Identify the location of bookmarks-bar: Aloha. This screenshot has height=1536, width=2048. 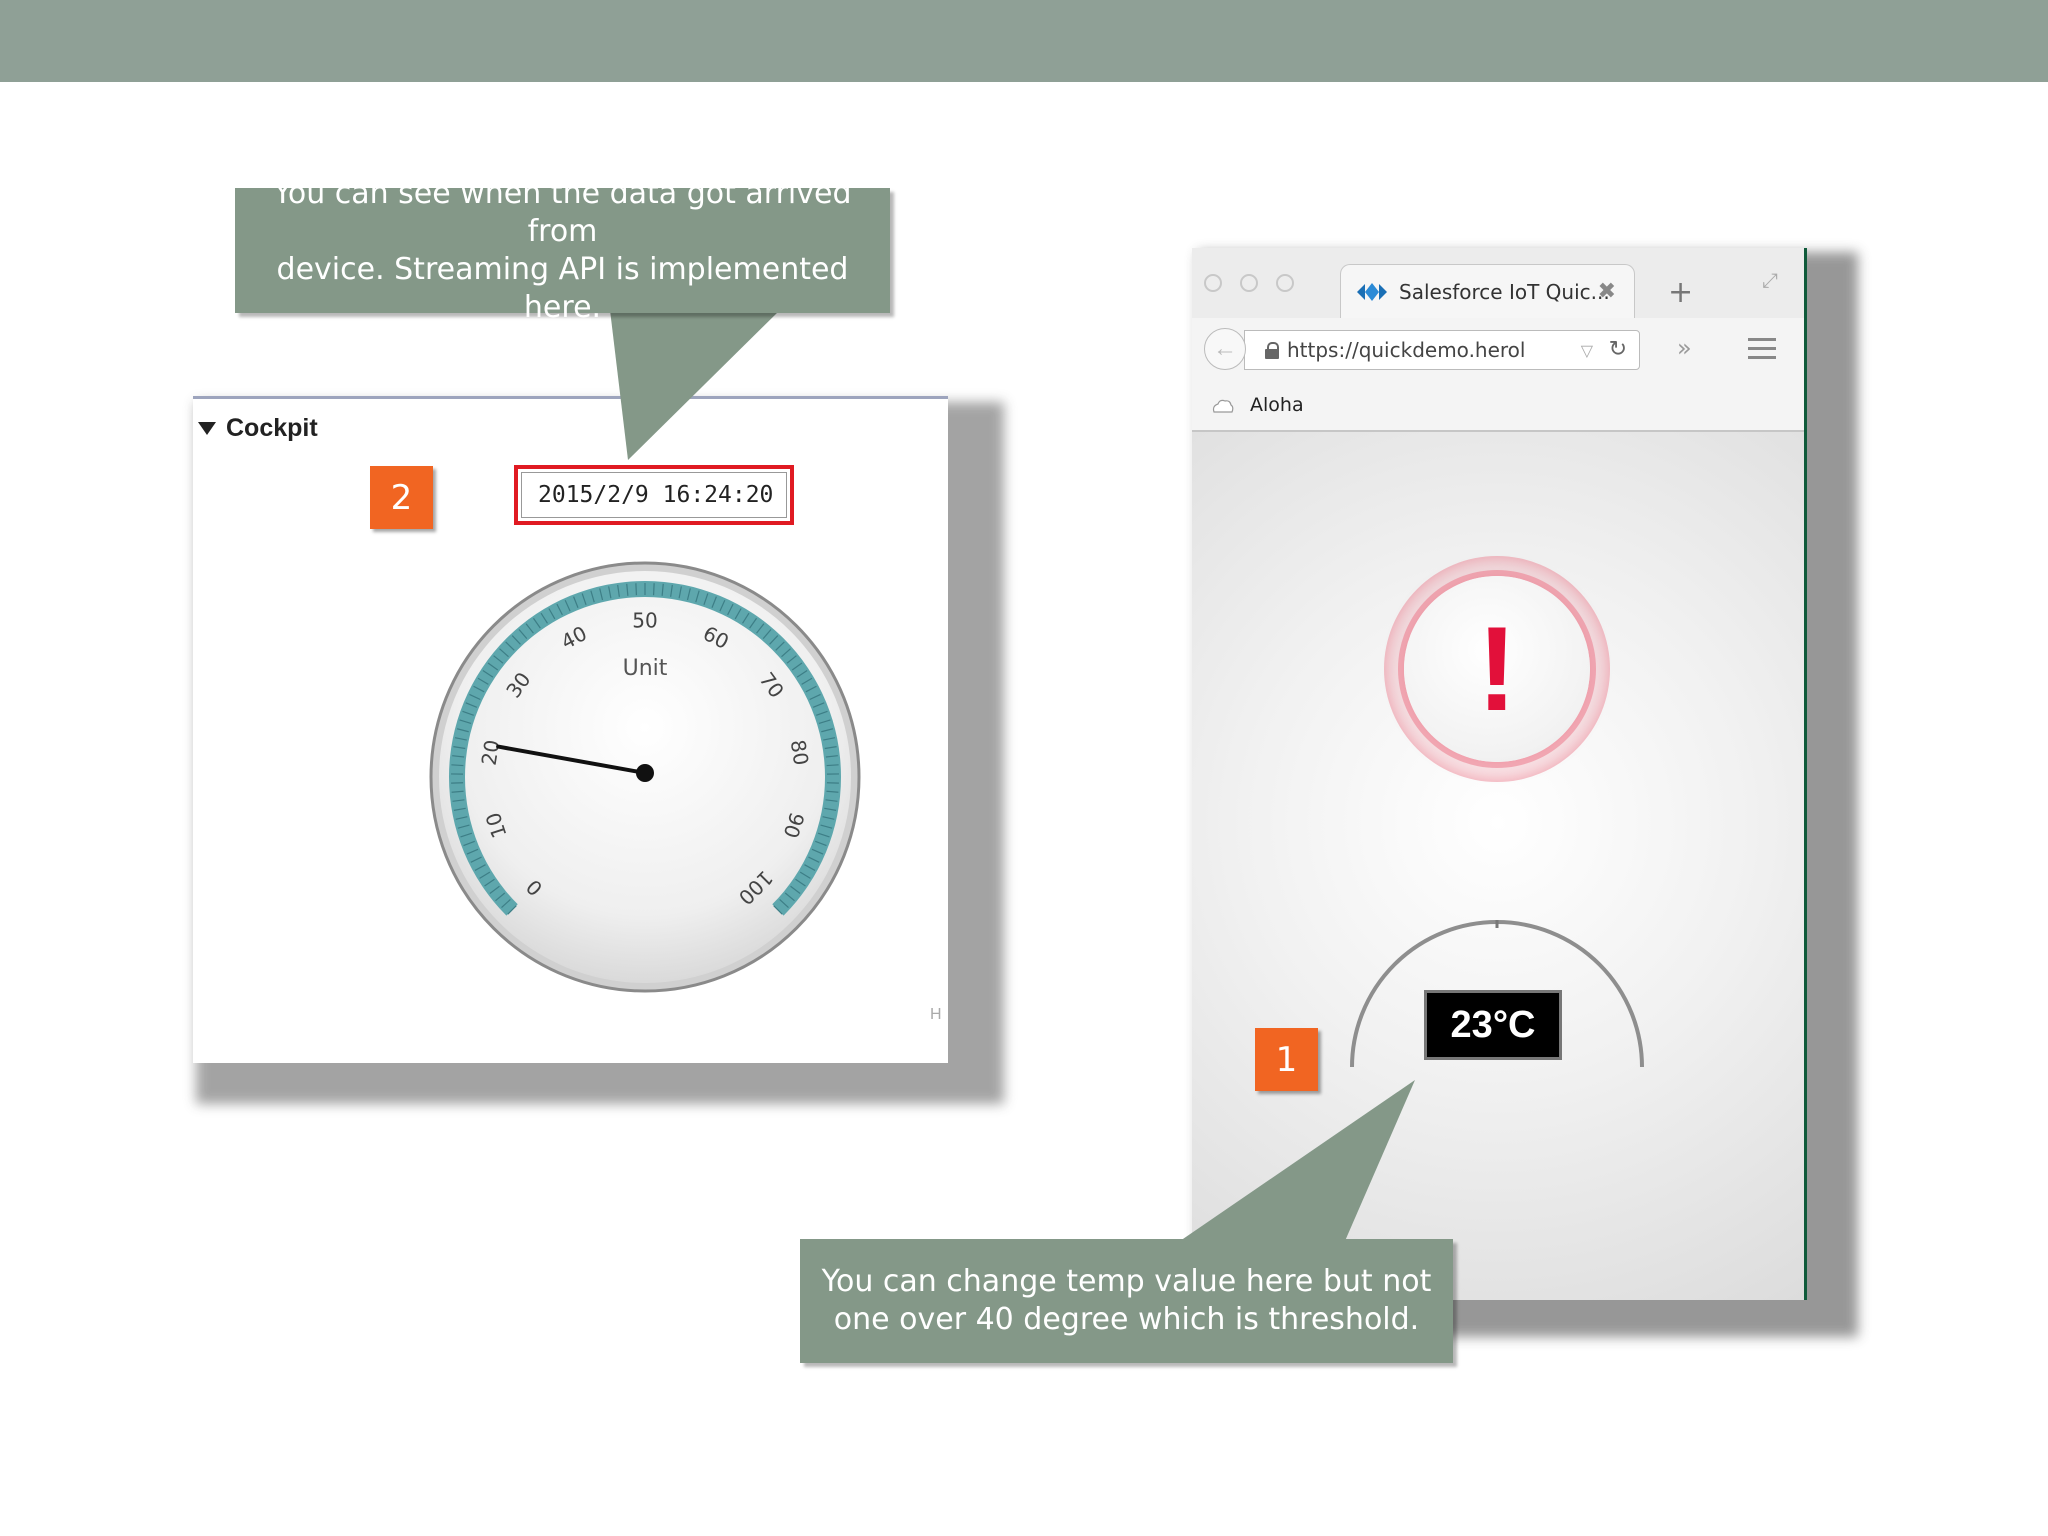
(1498, 406).